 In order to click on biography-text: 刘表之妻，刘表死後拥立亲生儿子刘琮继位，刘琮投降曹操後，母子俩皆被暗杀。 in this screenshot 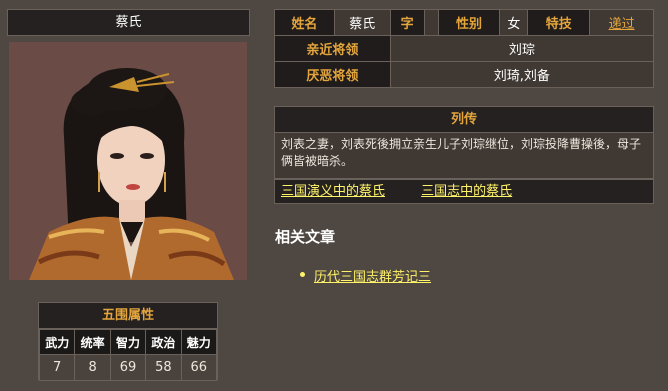, I will do `click(464, 155)`.